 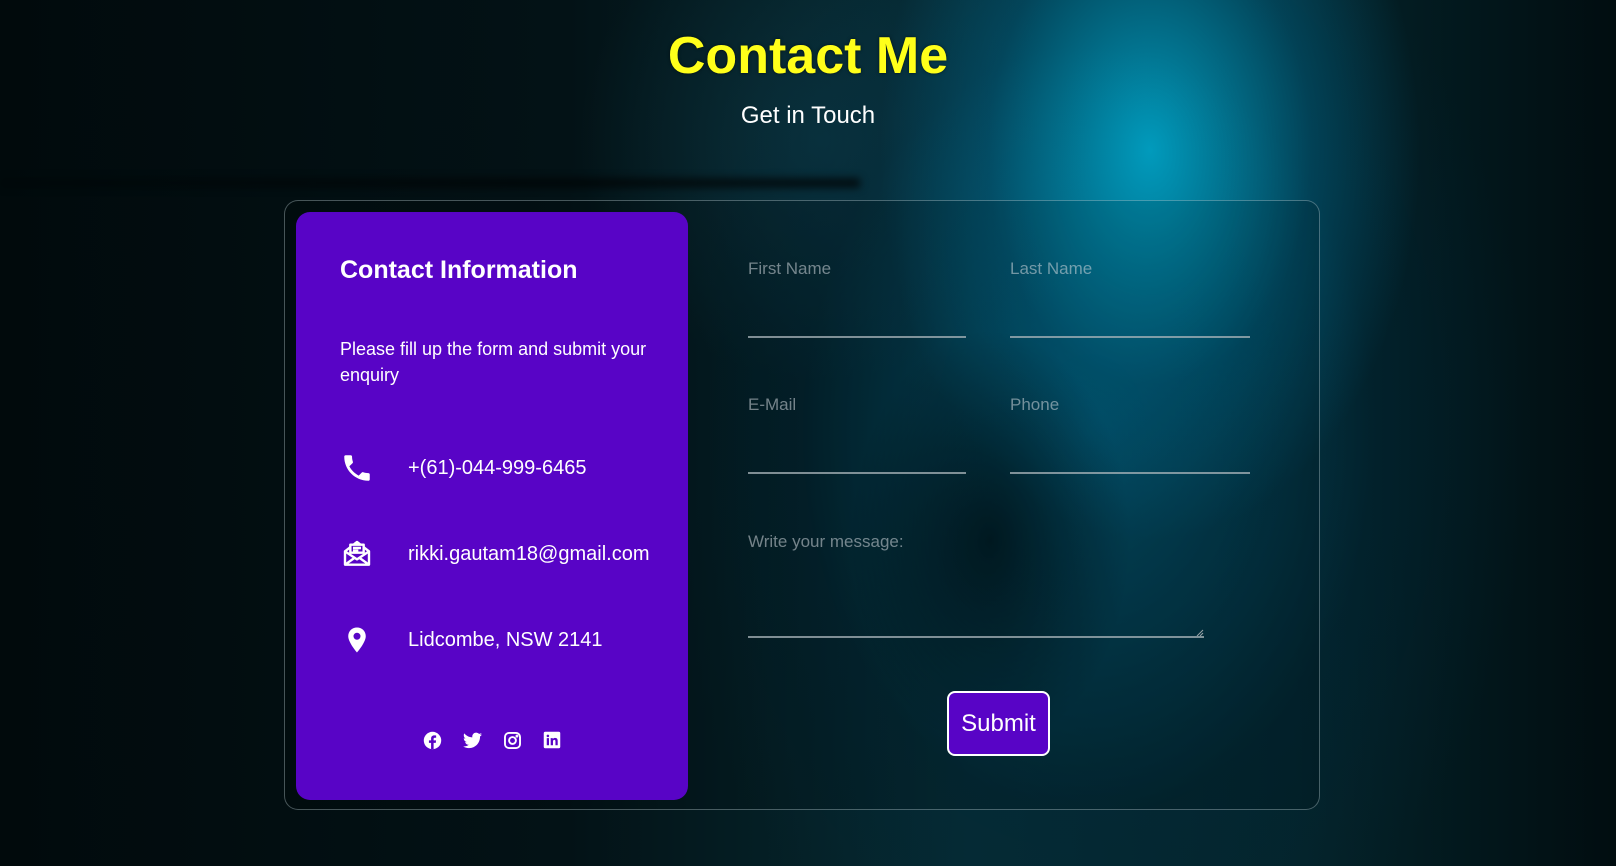 I want to click on last-name-input, so click(x=1130, y=316).